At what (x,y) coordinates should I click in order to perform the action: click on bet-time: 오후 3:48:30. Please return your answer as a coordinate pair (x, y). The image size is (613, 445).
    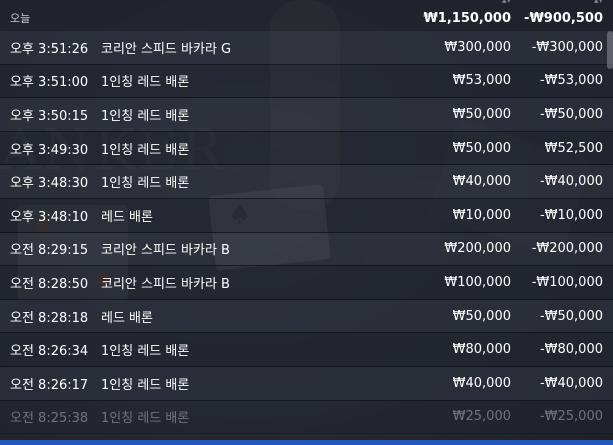
    Looking at the image, I should click on (49, 184).